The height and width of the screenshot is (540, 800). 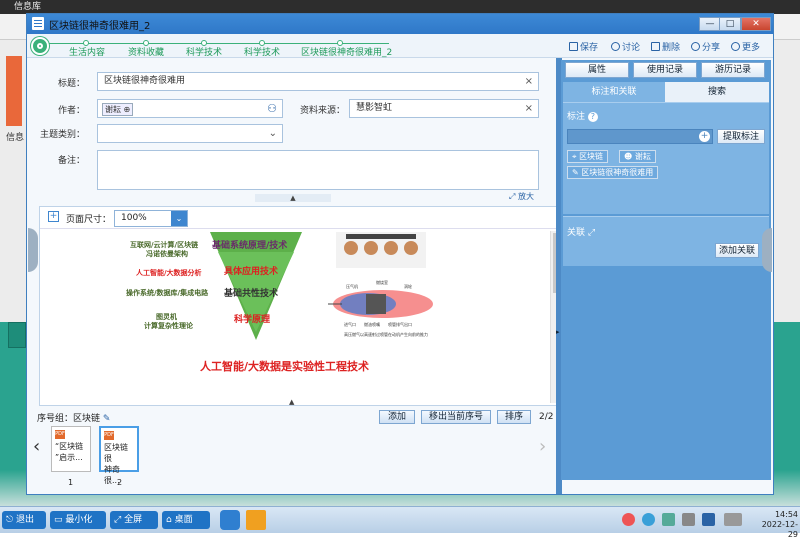 I want to click on discuss-button: 讨论, so click(x=625, y=46).